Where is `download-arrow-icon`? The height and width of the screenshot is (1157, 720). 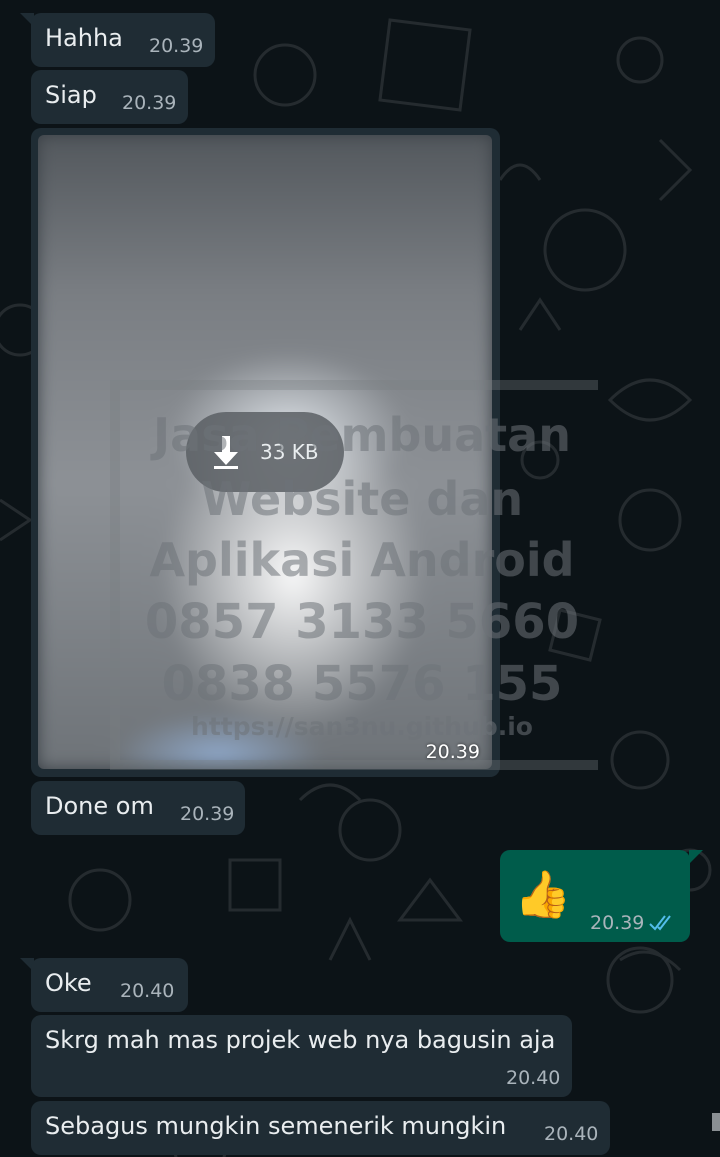 download-arrow-icon is located at coordinates (226, 452).